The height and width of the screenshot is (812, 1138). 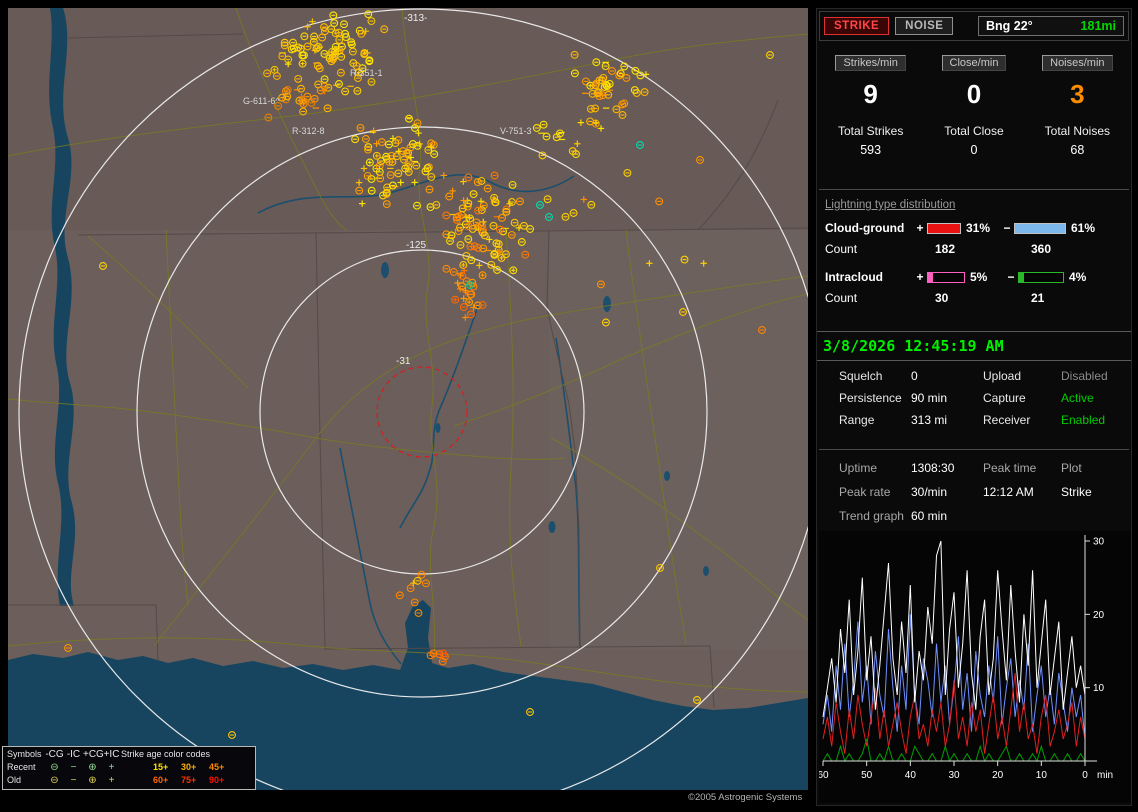 What do you see at coordinates (1077, 150) in the screenshot?
I see `total-noises-value: 68` at bounding box center [1077, 150].